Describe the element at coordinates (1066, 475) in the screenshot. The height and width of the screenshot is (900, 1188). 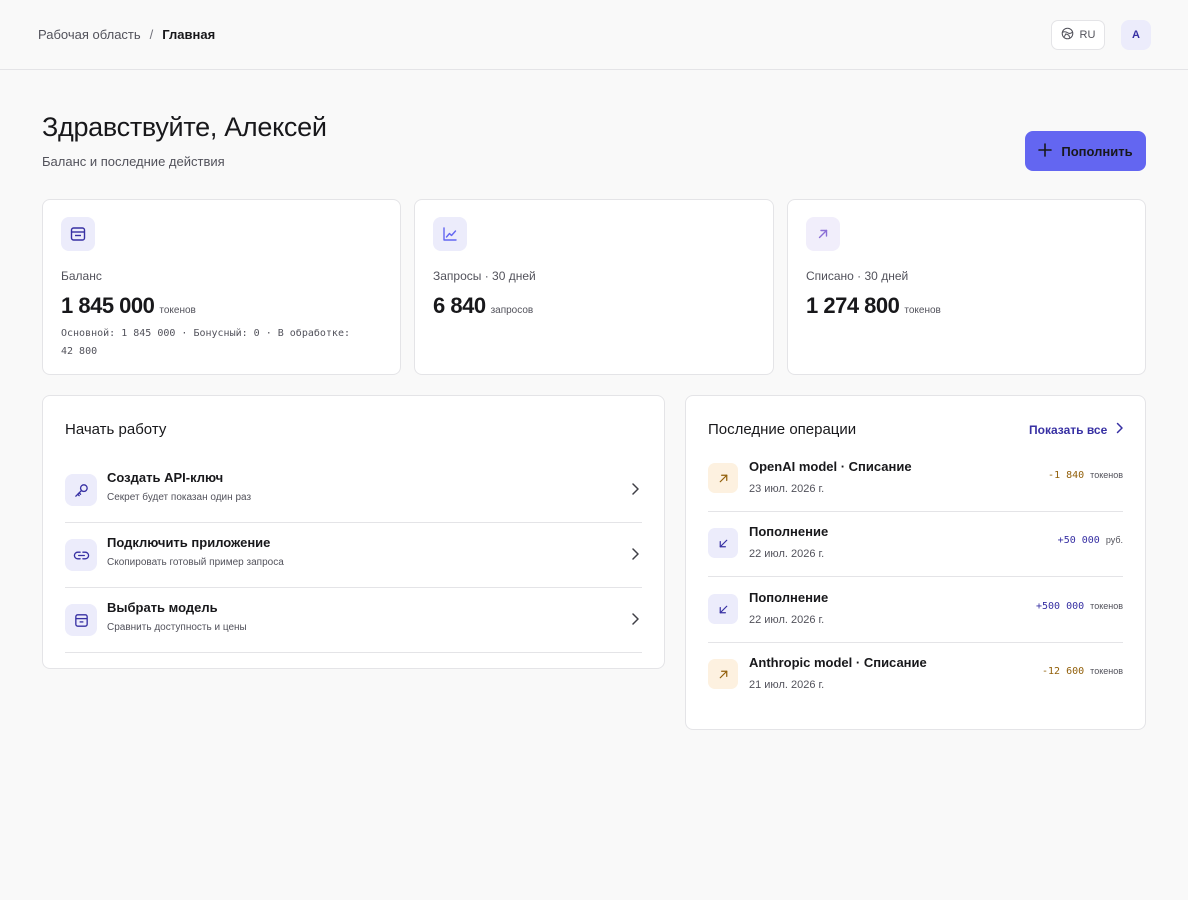
I see `amount-value: -1 840` at that location.